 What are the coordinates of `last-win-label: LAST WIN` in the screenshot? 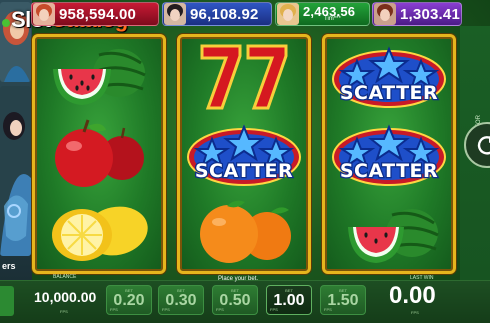 It's located at (422, 278).